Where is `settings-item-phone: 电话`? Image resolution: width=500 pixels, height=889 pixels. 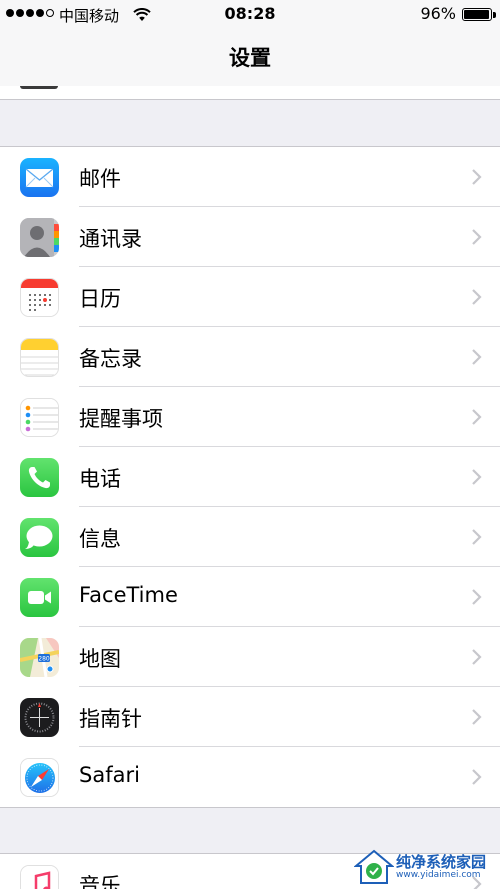
settings-item-phone: 电话 is located at coordinates (250, 477).